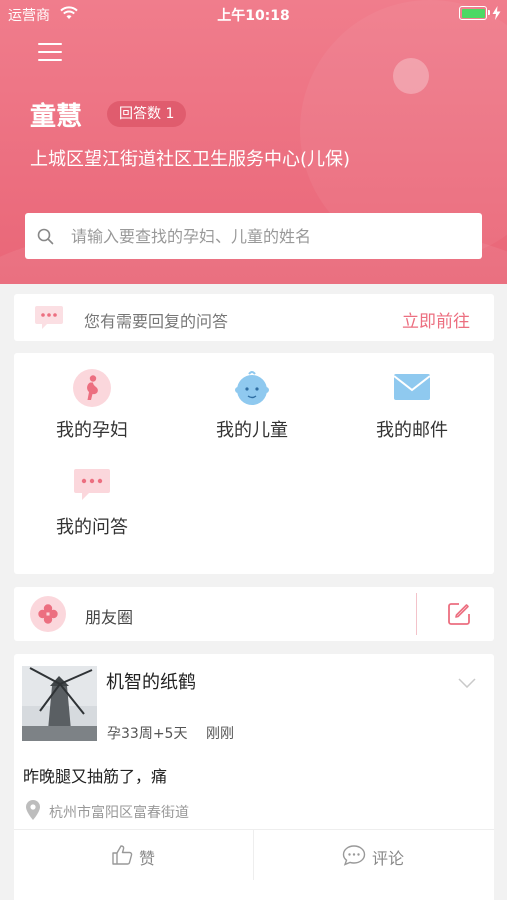 This screenshot has width=507, height=900. I want to click on compose-icon, so click(459, 614).